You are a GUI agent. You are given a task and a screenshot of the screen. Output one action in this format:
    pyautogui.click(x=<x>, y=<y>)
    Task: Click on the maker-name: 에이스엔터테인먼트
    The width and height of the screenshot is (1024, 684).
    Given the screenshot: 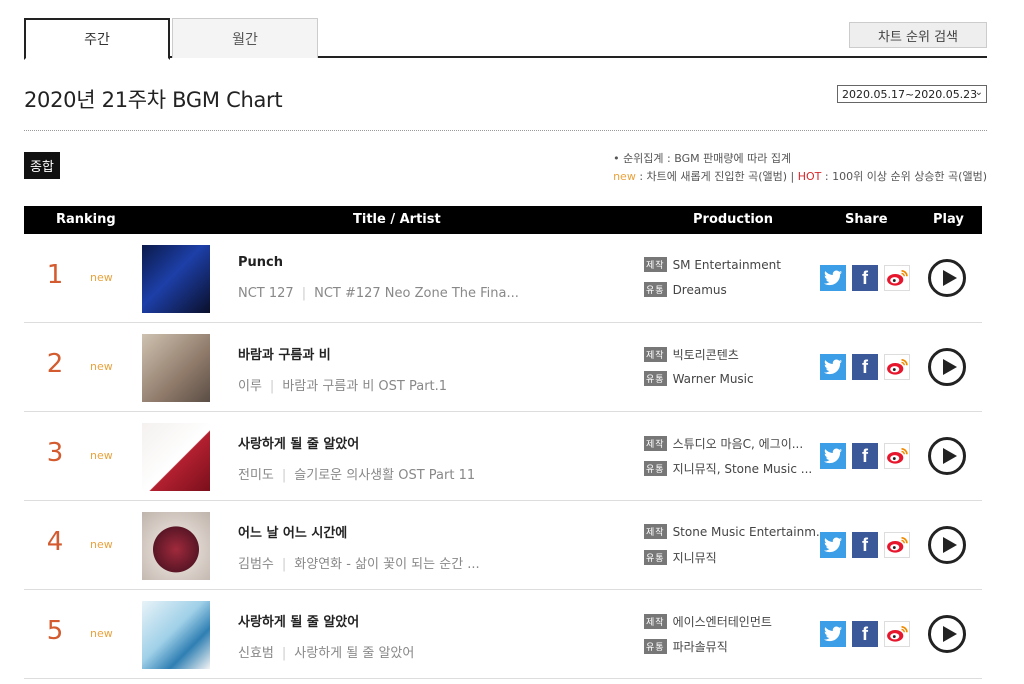 What is the action you would take?
    pyautogui.click(x=722, y=622)
    